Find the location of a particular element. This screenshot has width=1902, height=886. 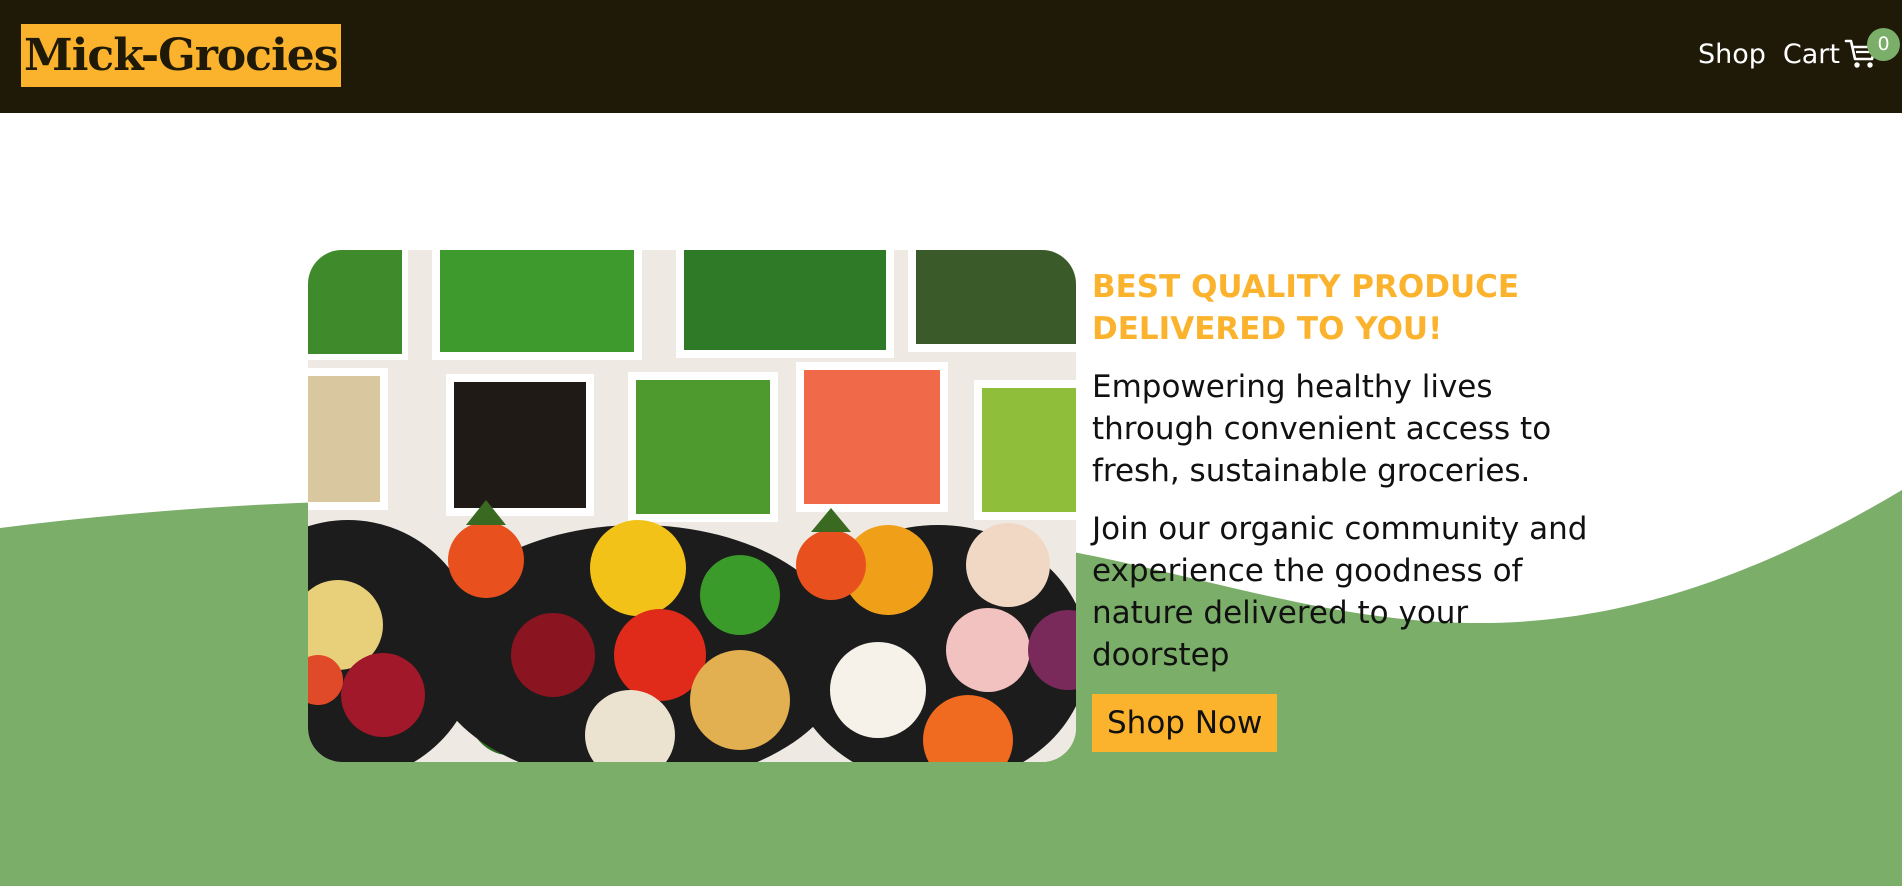

site-logo: Mick-Grocies is located at coordinates (181, 55).